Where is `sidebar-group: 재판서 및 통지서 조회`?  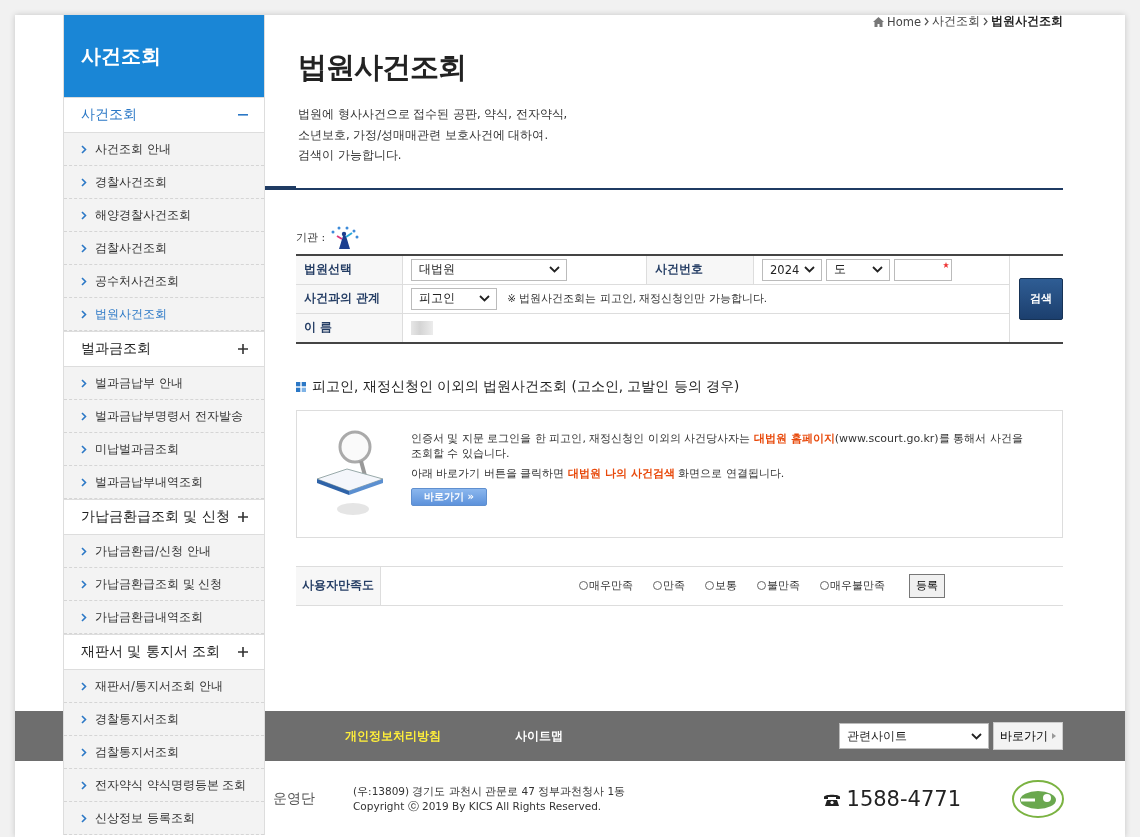 sidebar-group: 재판서 및 통지서 조회 is located at coordinates (164, 652).